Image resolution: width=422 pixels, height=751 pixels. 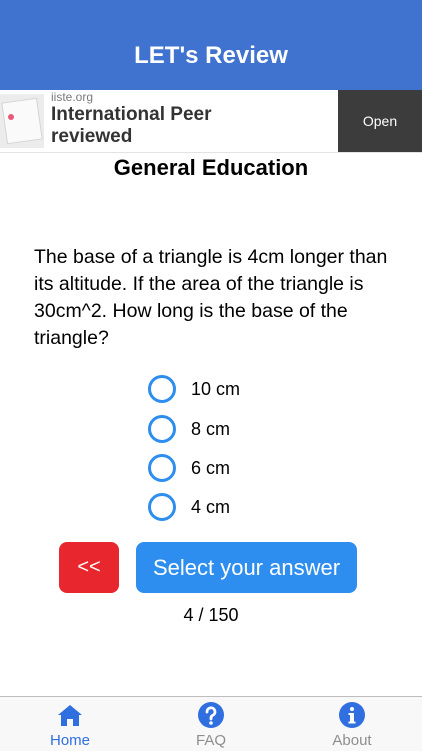 I want to click on category-title: General Education, so click(x=211, y=167).